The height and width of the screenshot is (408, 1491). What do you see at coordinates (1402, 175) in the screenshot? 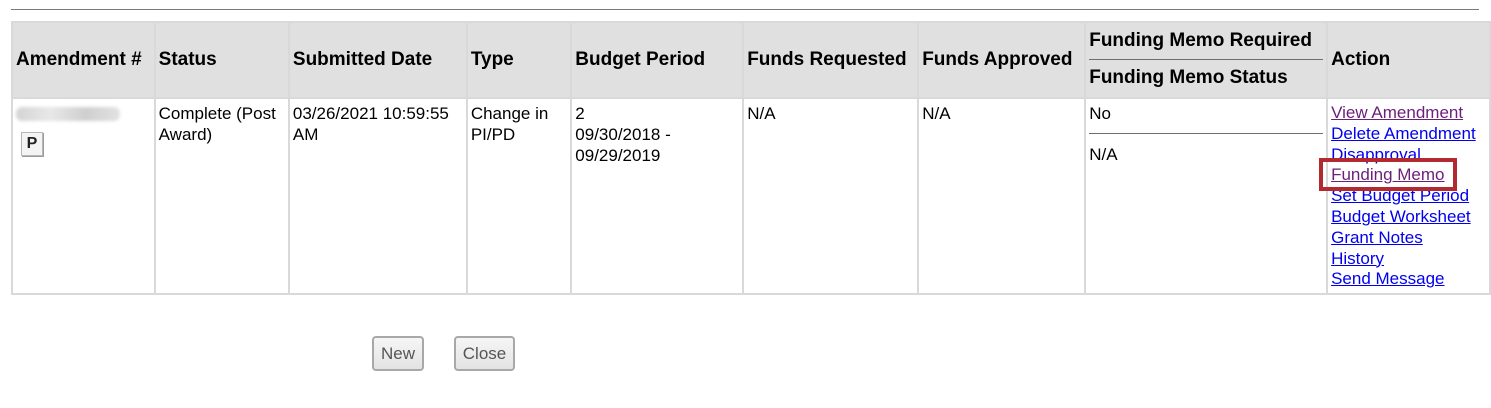
I see `funding-memo-link: Funding Memo` at bounding box center [1402, 175].